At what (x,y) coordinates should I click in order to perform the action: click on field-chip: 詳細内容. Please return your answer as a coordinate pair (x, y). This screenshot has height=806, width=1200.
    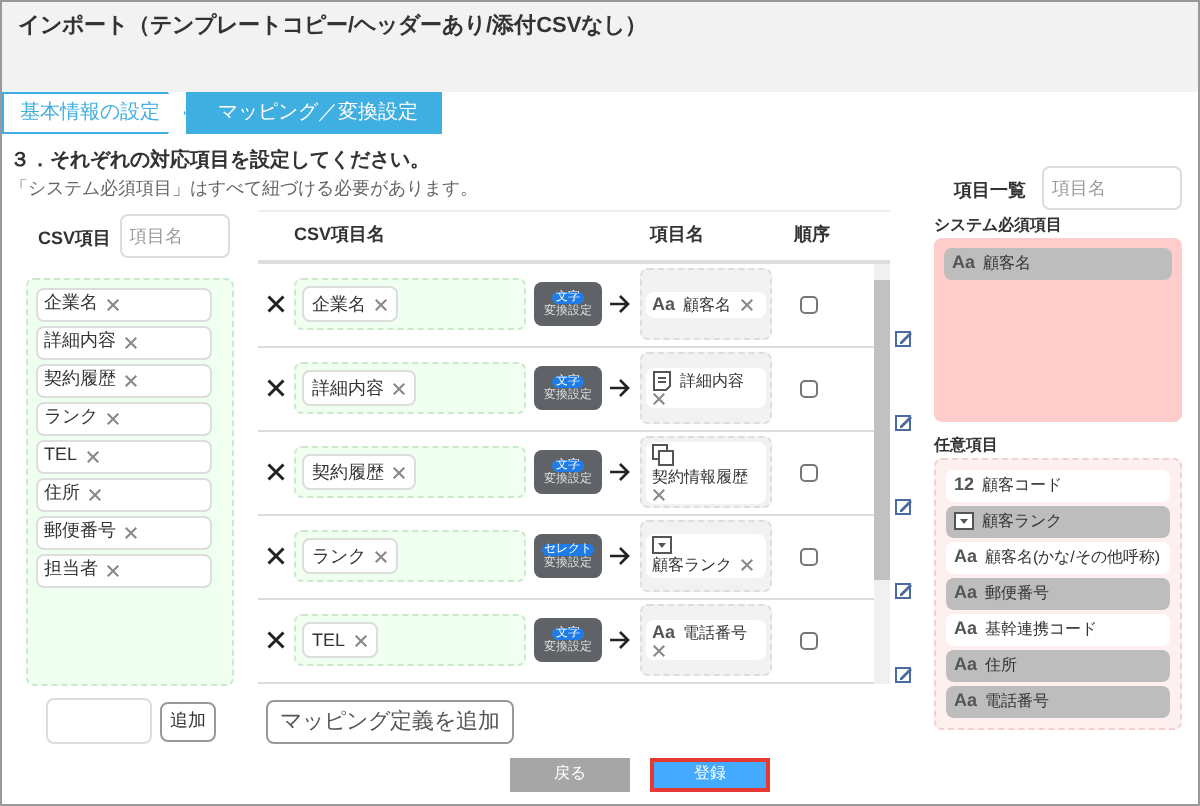
    Looking at the image, I should click on (706, 388).